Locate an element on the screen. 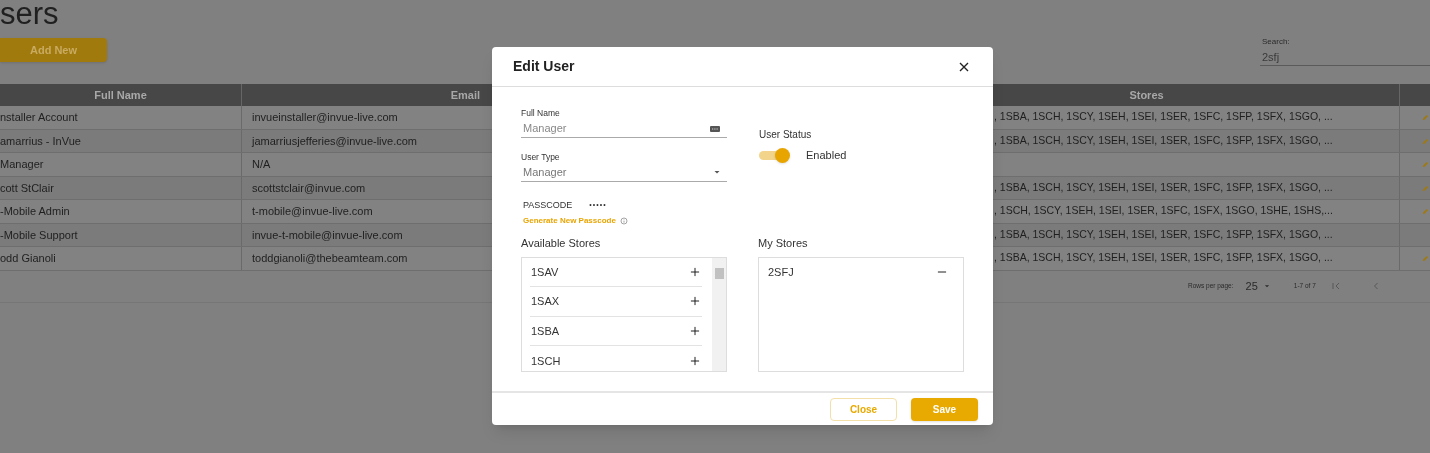  table-cell-text: invueinstaller@invue-live.com is located at coordinates (325, 117).